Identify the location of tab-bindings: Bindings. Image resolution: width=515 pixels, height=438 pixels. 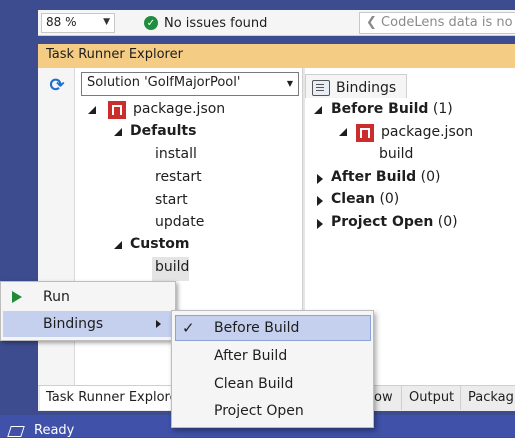
(356, 86).